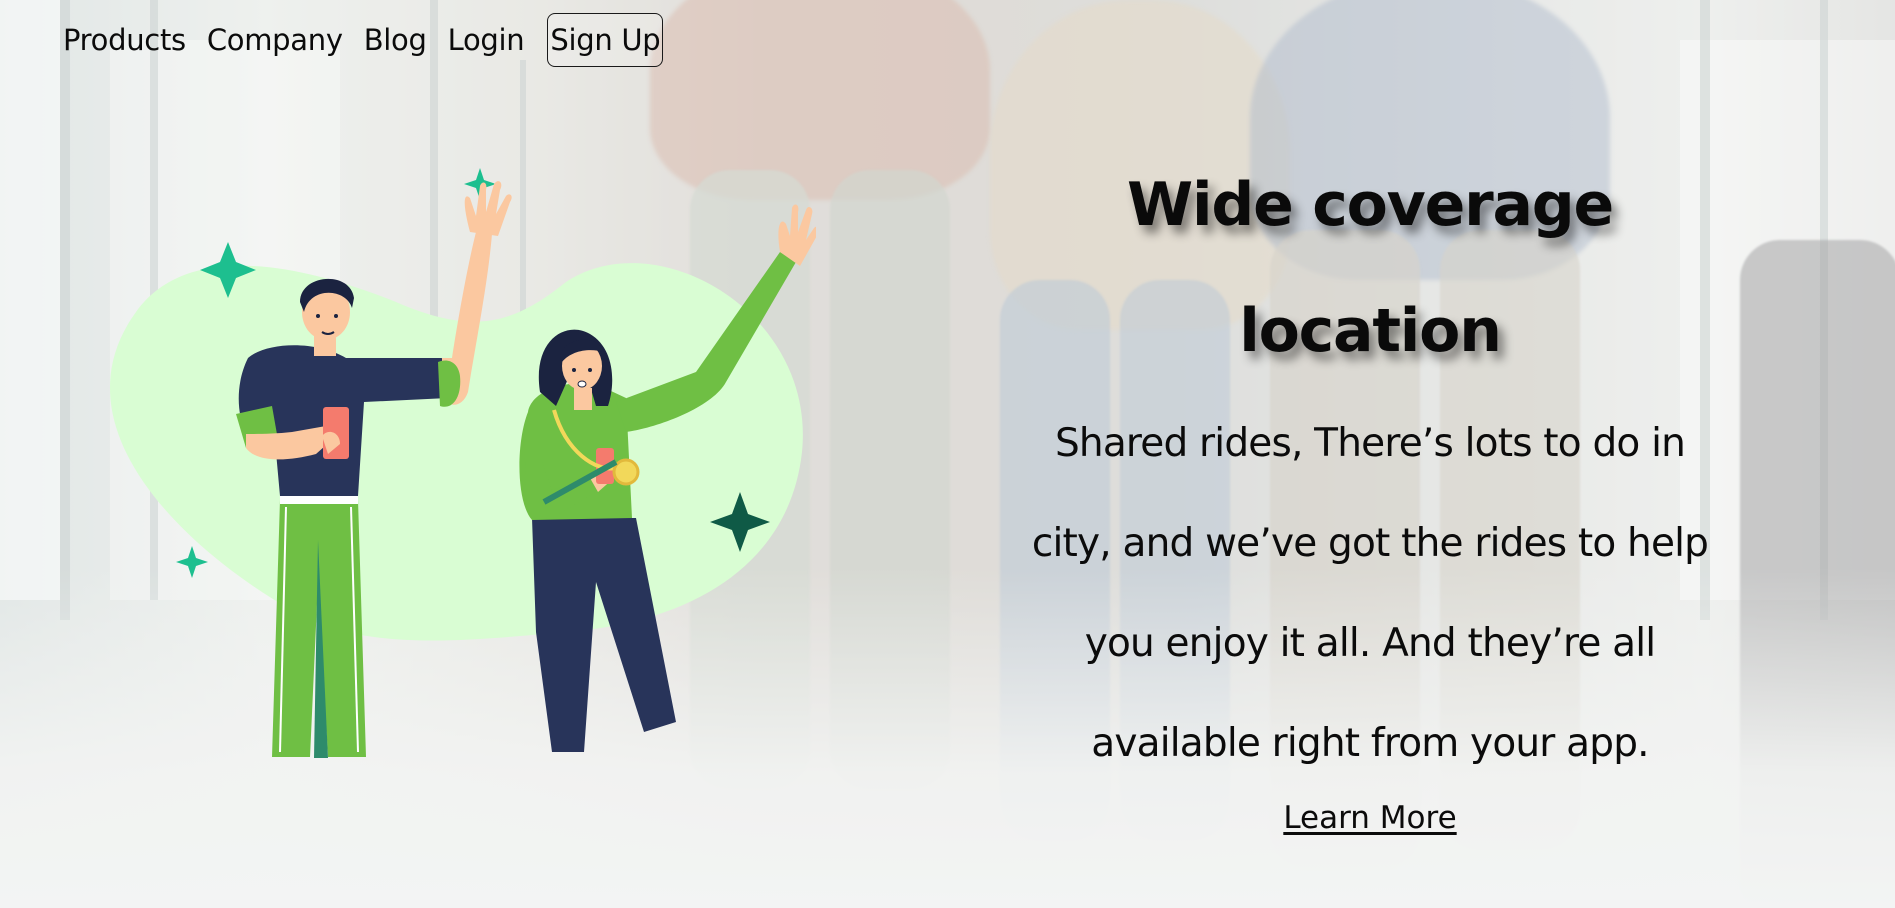  I want to click on sparkle-icon, so click(192, 562).